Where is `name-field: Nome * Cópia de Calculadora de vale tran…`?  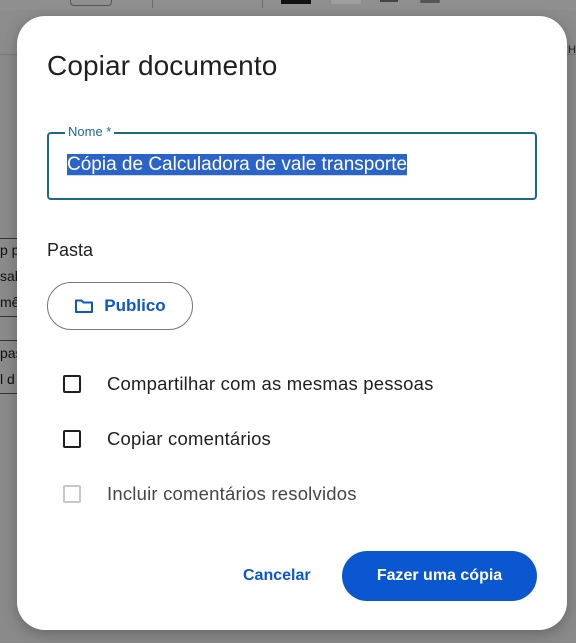
name-field: Nome * Cópia de Calculadora de vale tran… is located at coordinates (292, 162).